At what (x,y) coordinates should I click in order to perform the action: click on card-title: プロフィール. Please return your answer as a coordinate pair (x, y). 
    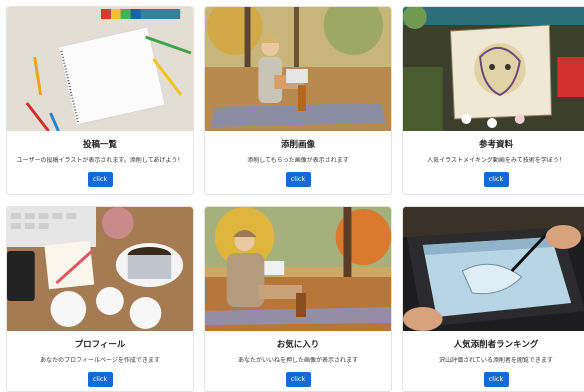
    Looking at the image, I should click on (100, 345).